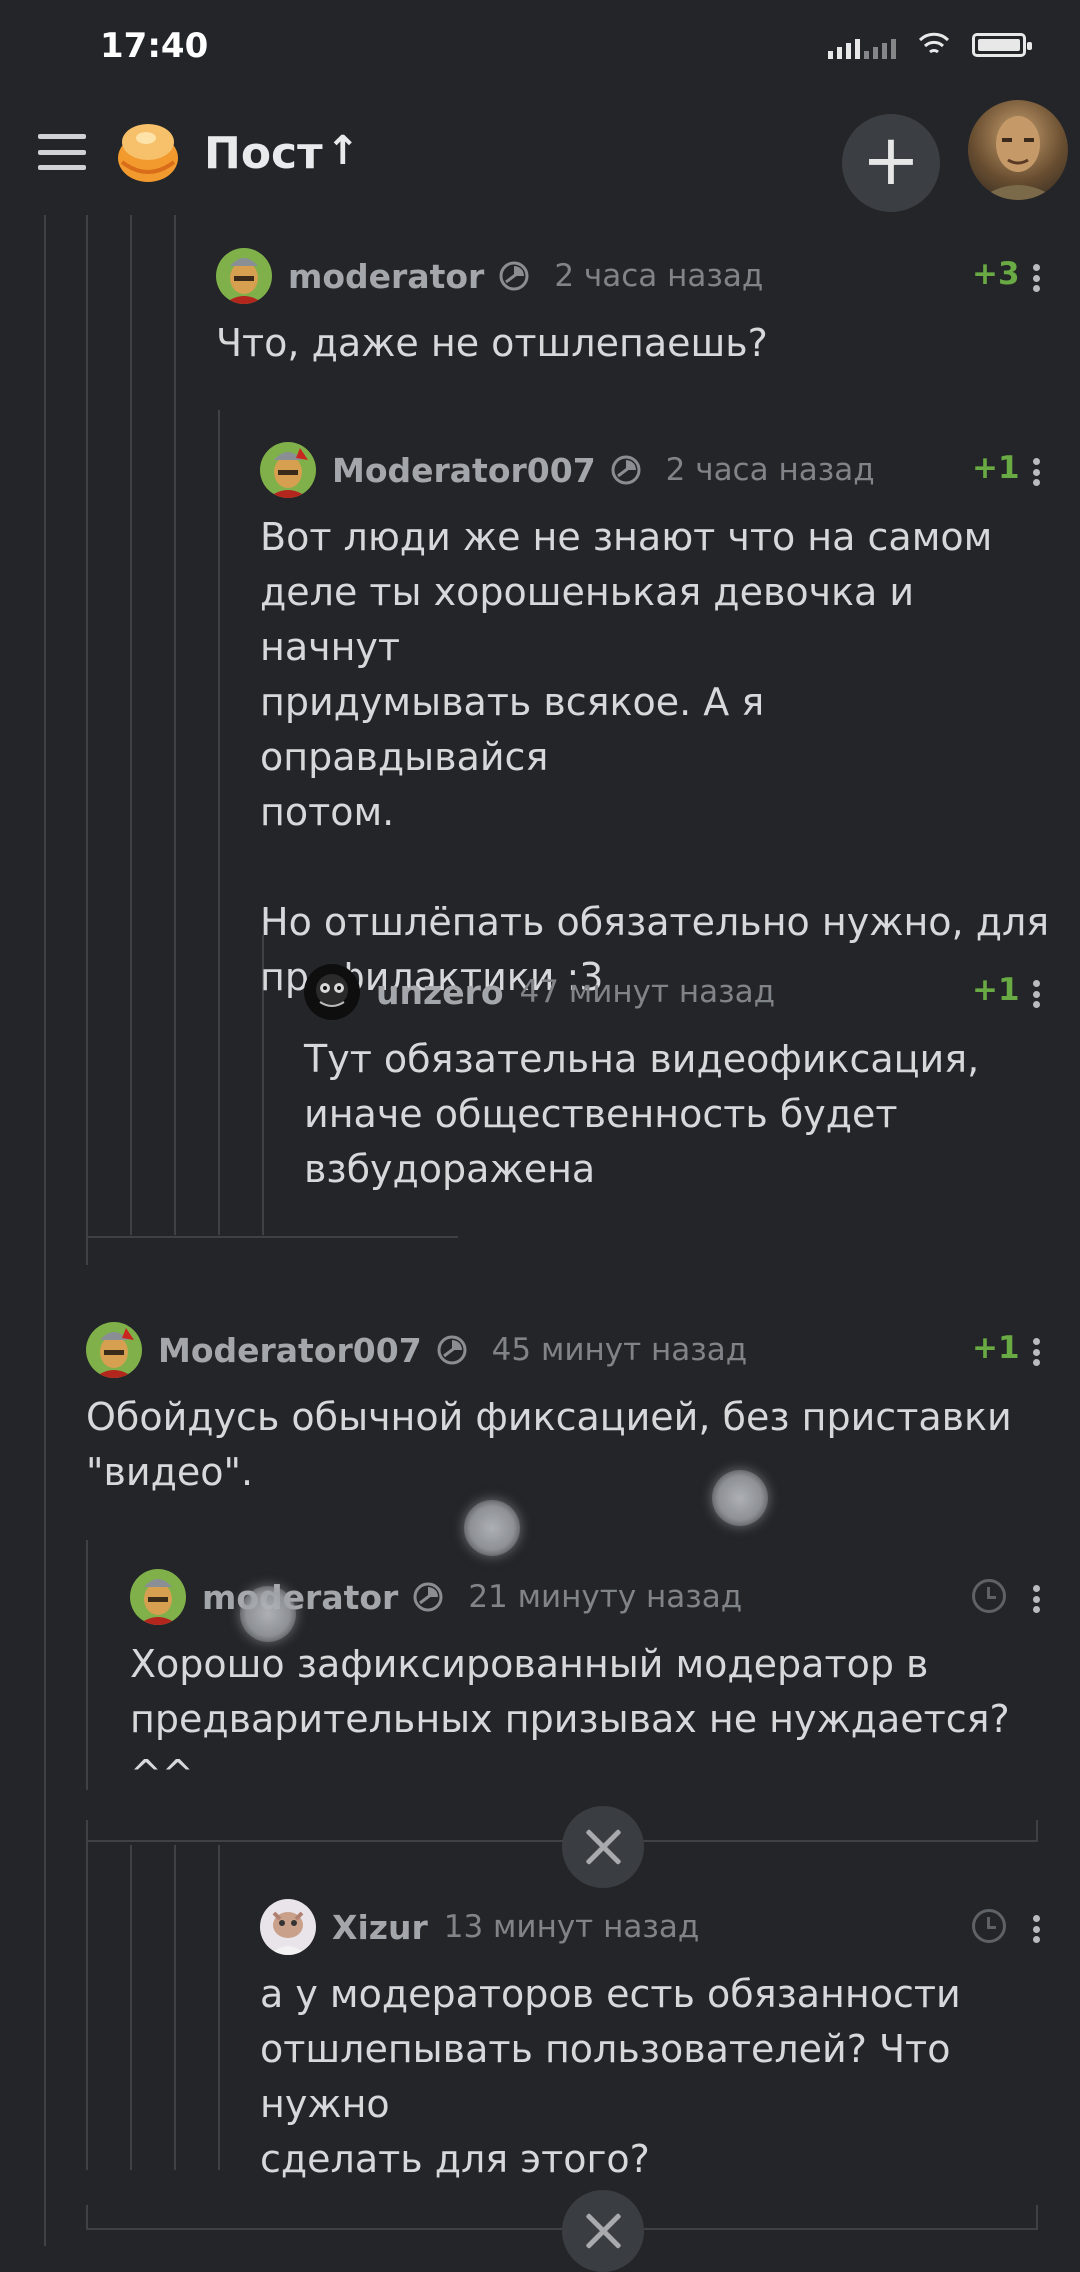 Image resolution: width=1080 pixels, height=2272 pixels. I want to click on status-icons, so click(930, 45).